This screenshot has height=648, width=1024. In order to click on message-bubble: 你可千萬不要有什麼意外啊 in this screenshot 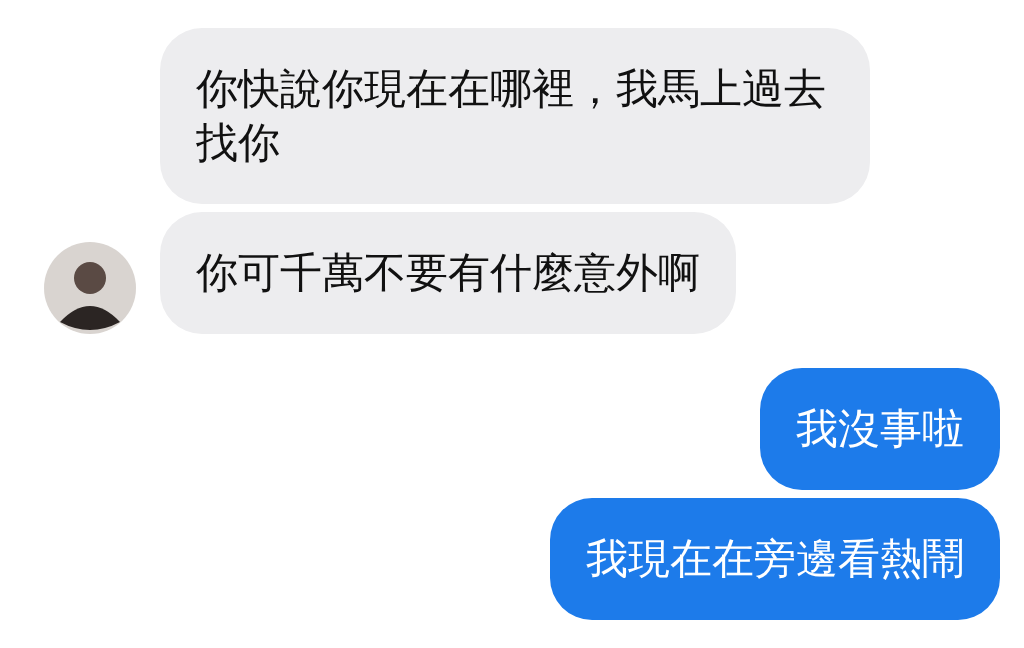, I will do `click(448, 273)`.